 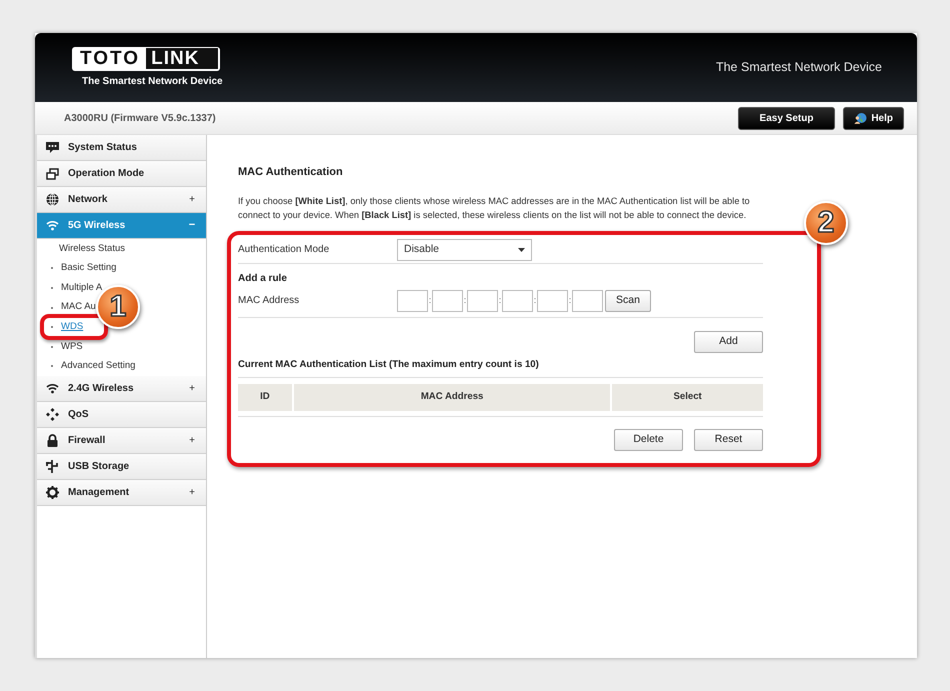 I want to click on submenu-item: Advanced Setting, so click(x=98, y=366).